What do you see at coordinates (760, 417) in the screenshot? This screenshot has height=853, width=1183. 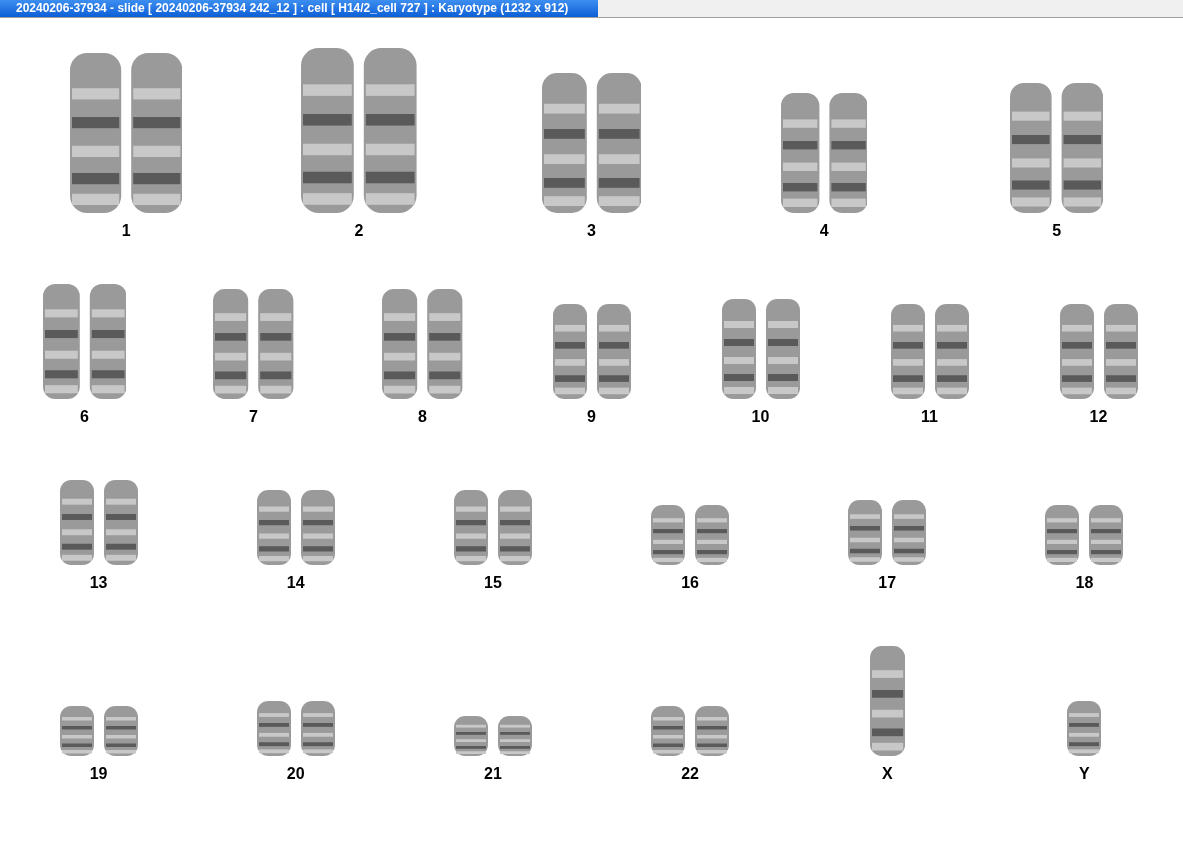 I see `chromosome-label: 10` at bounding box center [760, 417].